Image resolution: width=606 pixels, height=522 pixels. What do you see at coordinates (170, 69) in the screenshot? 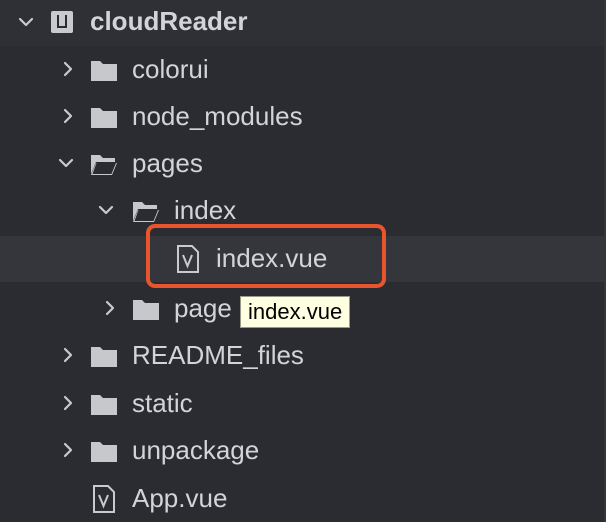
I see `tree-item-label: colorui` at bounding box center [170, 69].